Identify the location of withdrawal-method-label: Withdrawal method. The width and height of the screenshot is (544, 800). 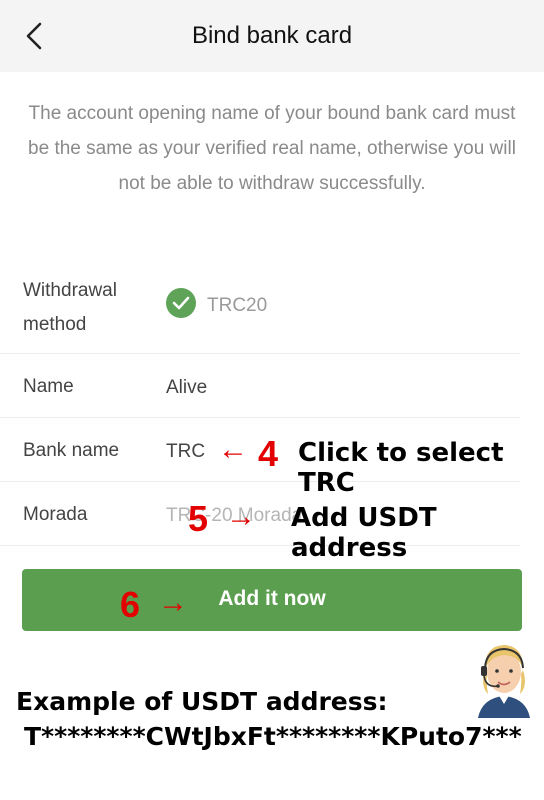
(70, 307).